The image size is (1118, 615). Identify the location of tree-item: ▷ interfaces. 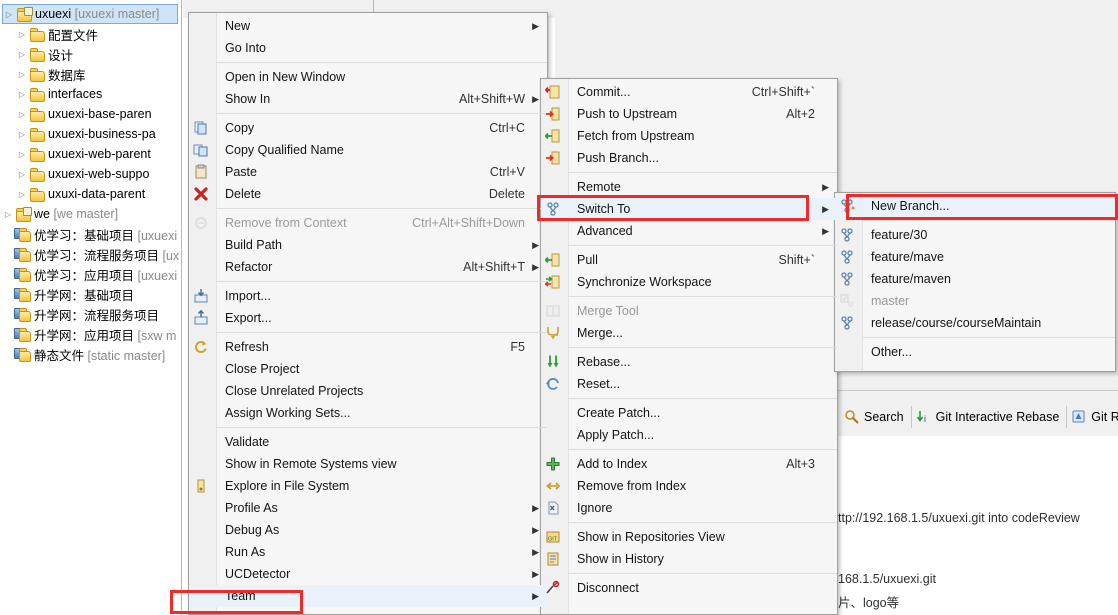
(97, 94).